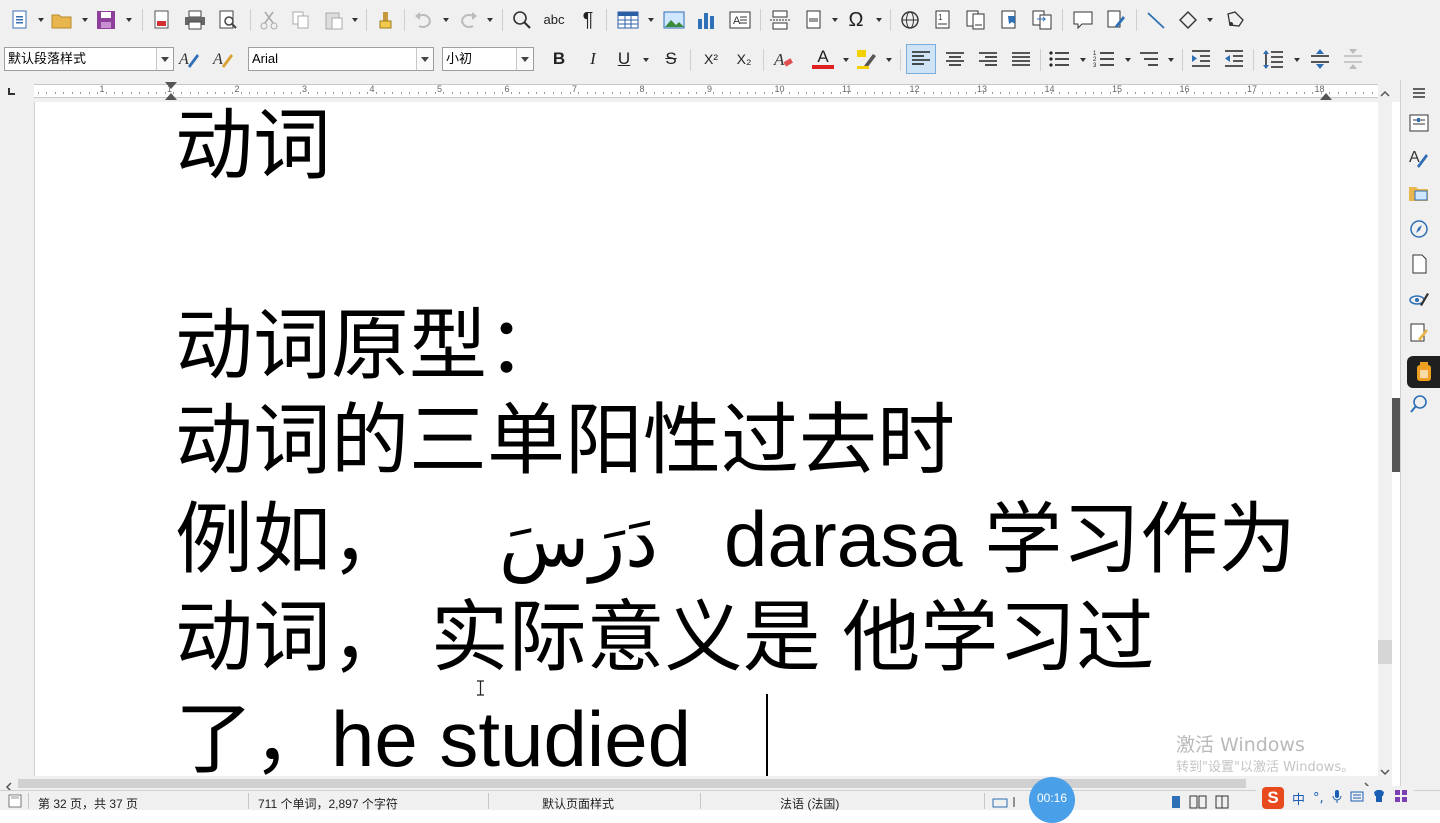 The height and width of the screenshot is (823, 1440). I want to click on page-count: 第 32 页，共 37 页, so click(88, 803).